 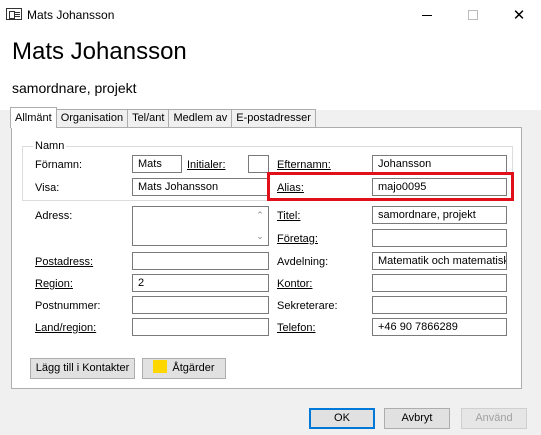 I want to click on department-label: Avdelning:, so click(x=303, y=262).